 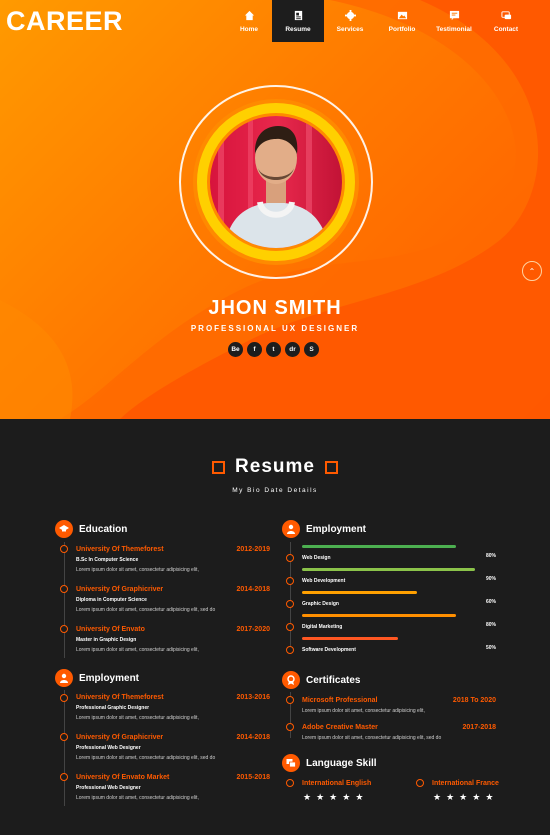 What do you see at coordinates (454, 21) in the screenshot?
I see `nav-item-testimonial: Testimonial` at bounding box center [454, 21].